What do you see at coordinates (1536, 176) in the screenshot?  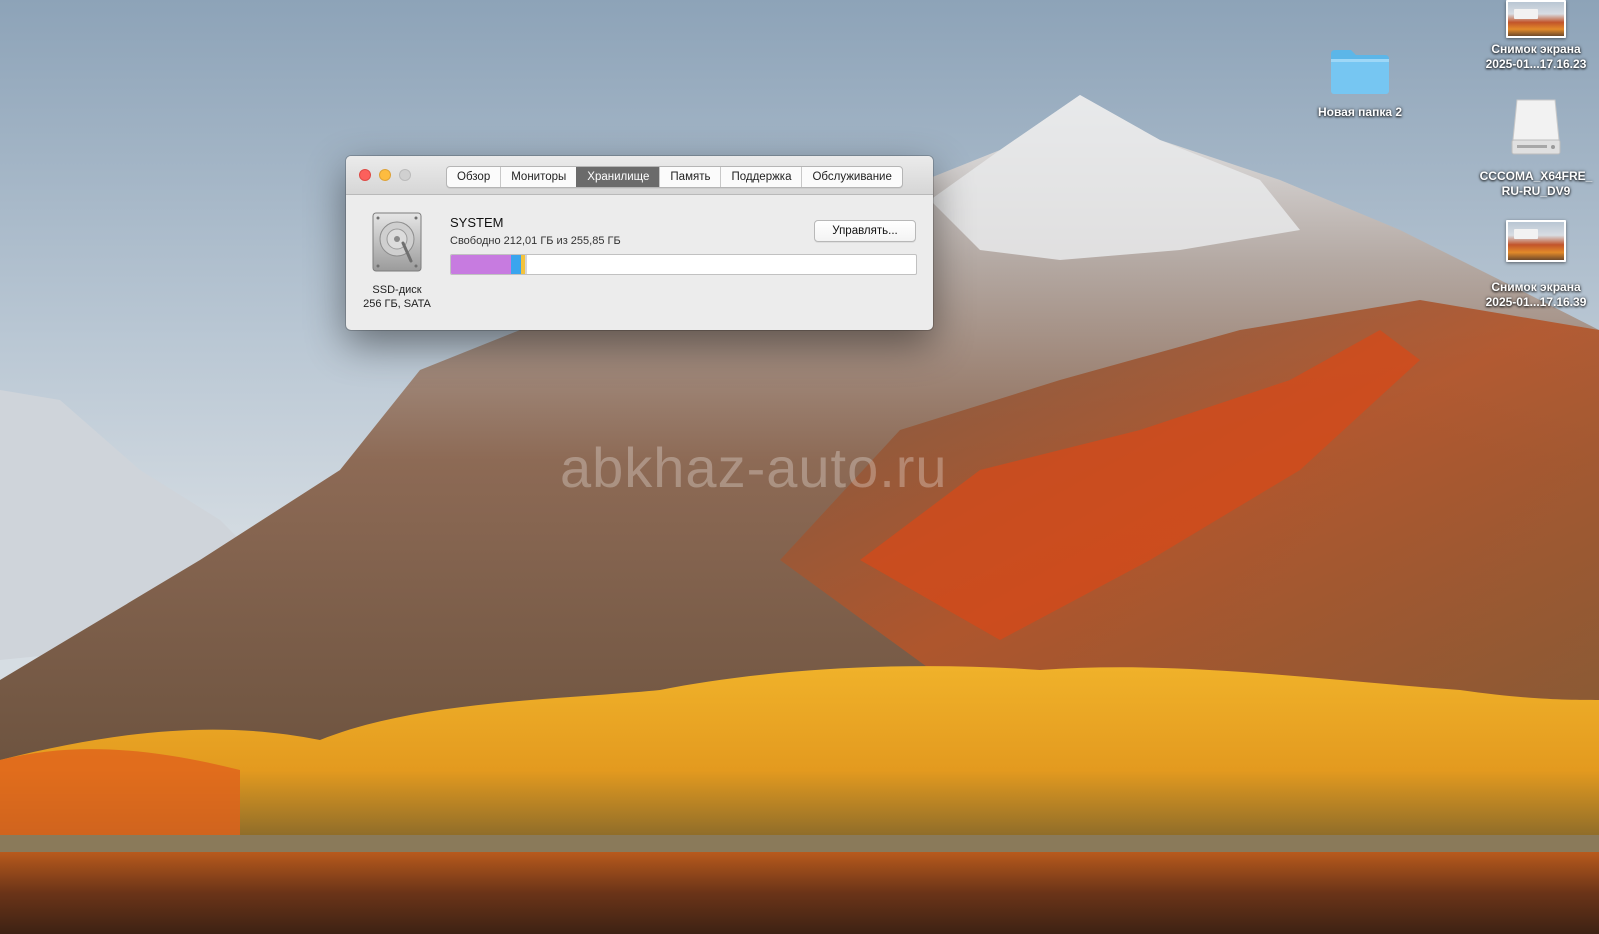 I see `desktop-icon-label: CCCOMA_X64FRE_` at bounding box center [1536, 176].